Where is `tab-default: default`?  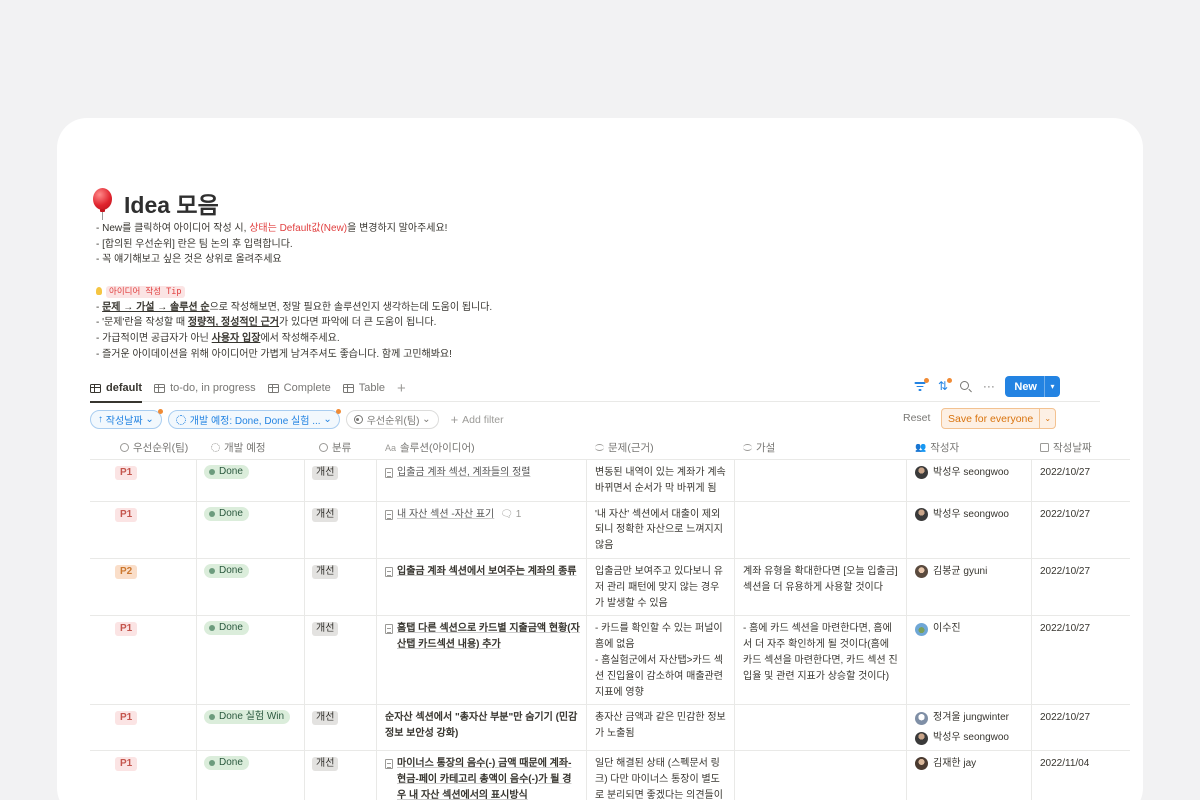 tab-default: default is located at coordinates (116, 389).